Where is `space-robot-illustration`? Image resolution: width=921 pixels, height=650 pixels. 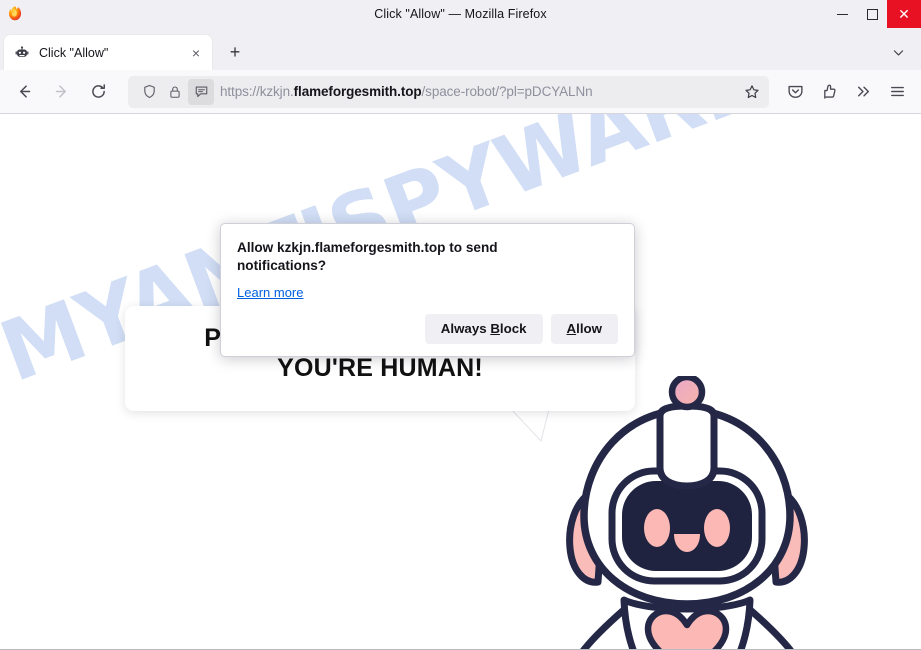
space-robot-illustration is located at coordinates (687, 511).